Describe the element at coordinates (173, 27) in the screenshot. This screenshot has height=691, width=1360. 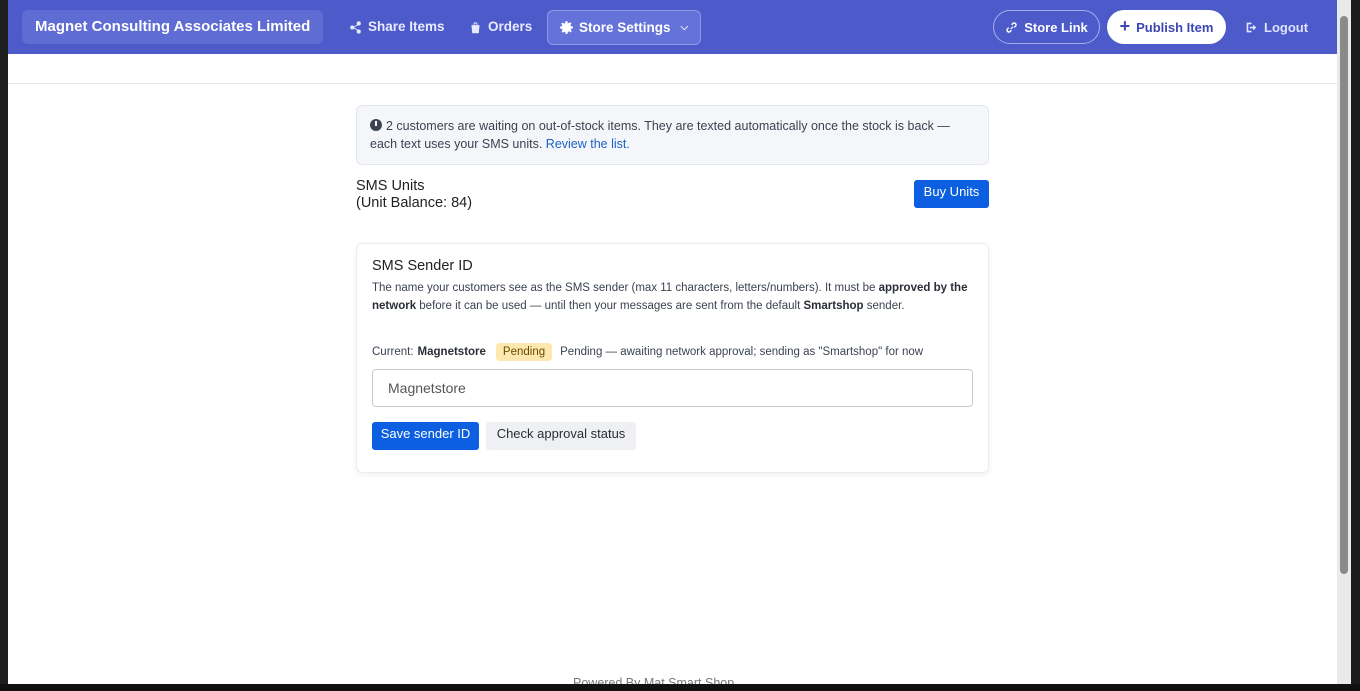
I see `brand-title: Magnet Consulting Associates Limited` at that location.